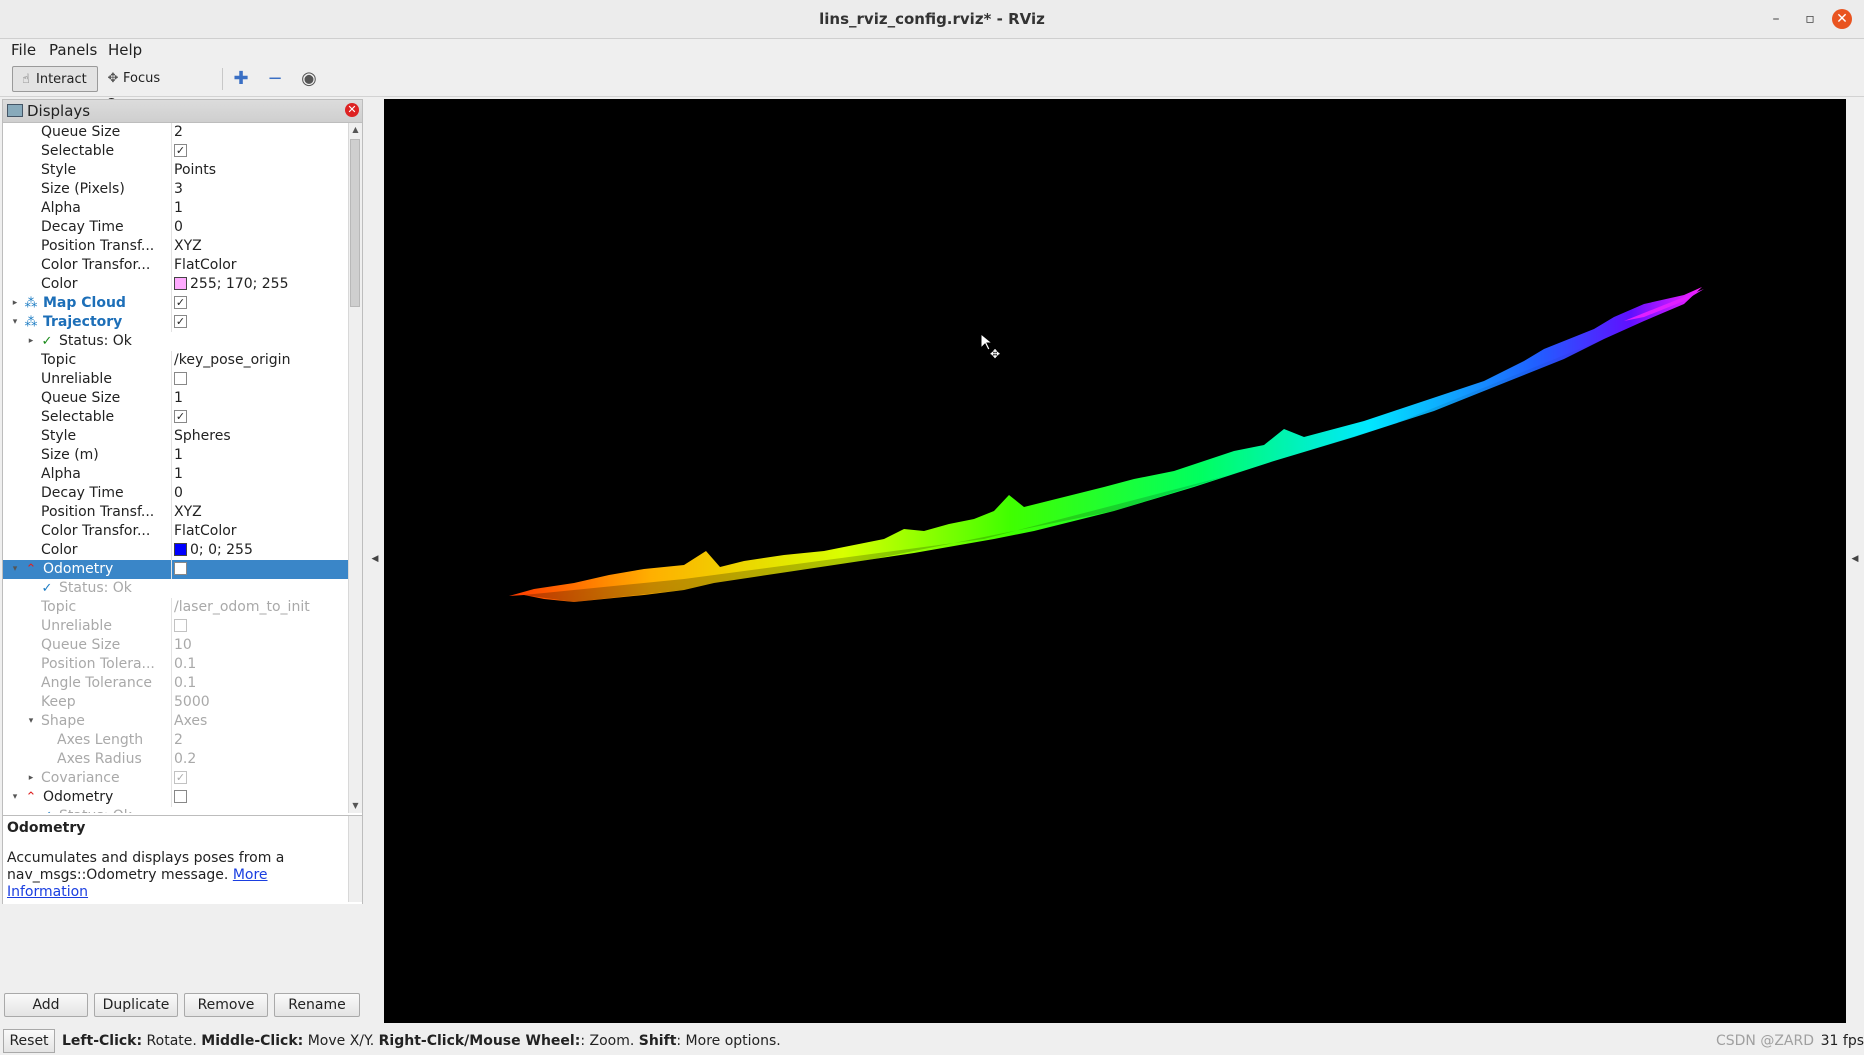 Image resolution: width=1864 pixels, height=1055 pixels. What do you see at coordinates (155, 89) in the screenshot?
I see `focus-camera-button: ✥Focus Camera` at bounding box center [155, 89].